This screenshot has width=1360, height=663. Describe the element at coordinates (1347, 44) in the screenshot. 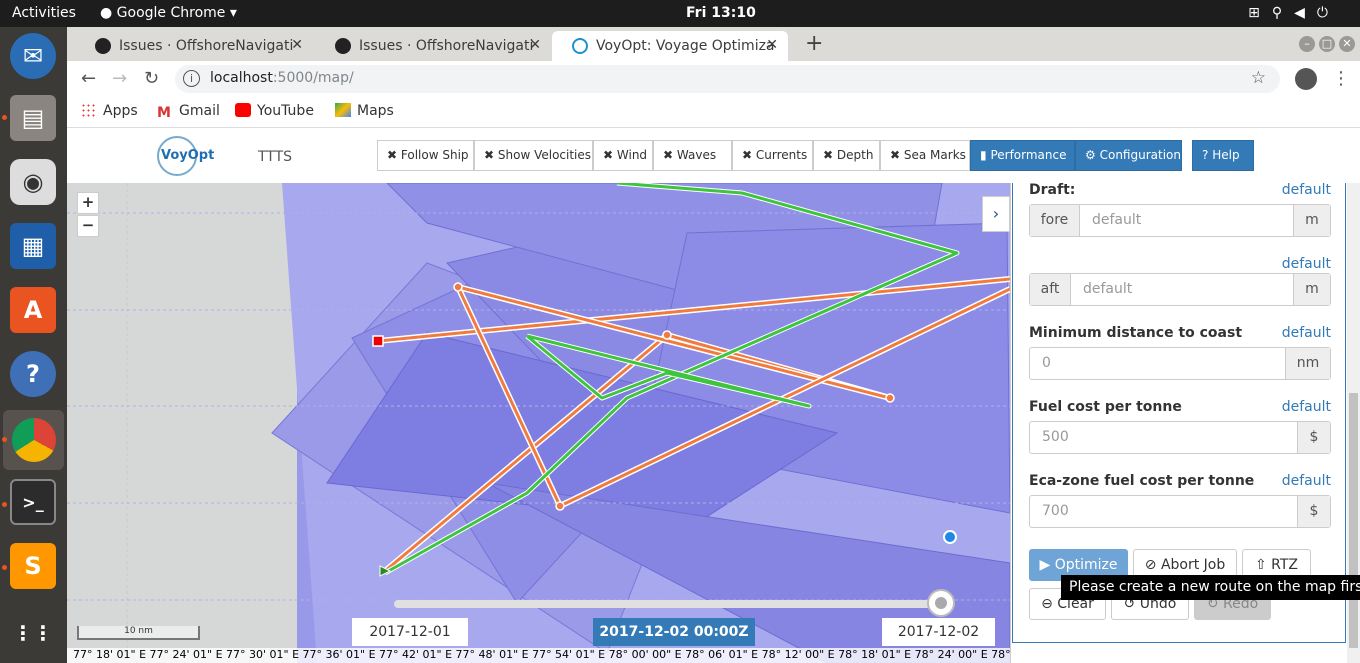

I see `close-window-icon: ✕` at that location.